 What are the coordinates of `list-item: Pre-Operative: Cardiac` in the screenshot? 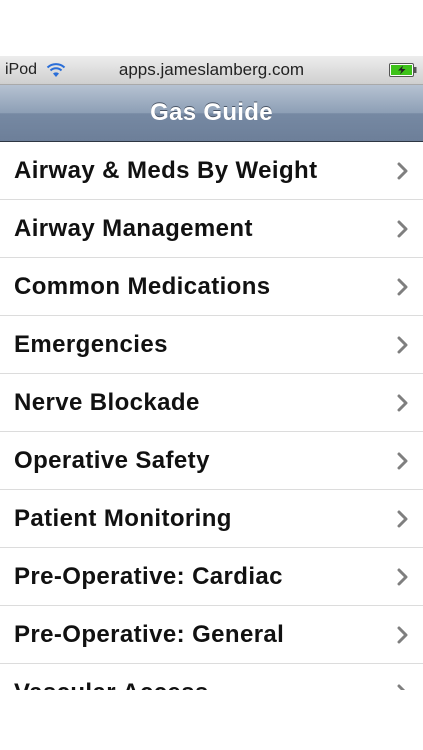 It's located at (211, 577).